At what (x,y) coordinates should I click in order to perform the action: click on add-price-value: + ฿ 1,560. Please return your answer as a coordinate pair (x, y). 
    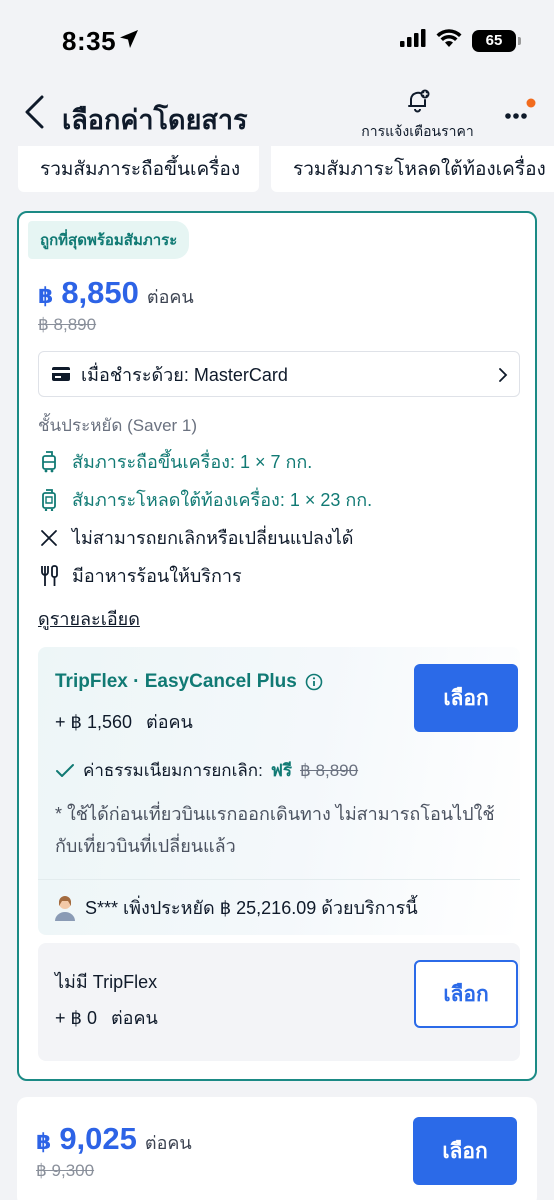
    Looking at the image, I should click on (94, 722).